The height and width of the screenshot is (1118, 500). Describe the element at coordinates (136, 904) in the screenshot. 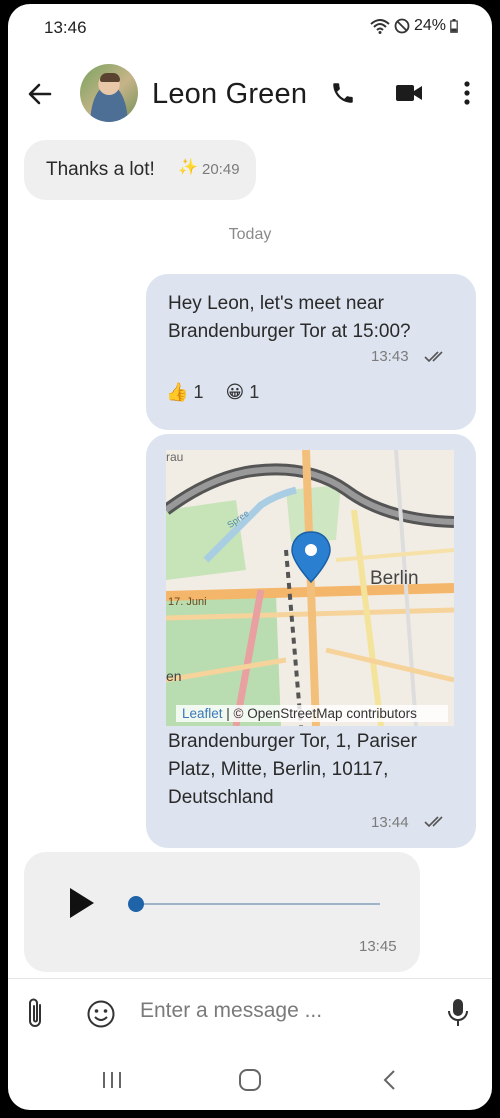

I see `audio-progress-knob` at that location.